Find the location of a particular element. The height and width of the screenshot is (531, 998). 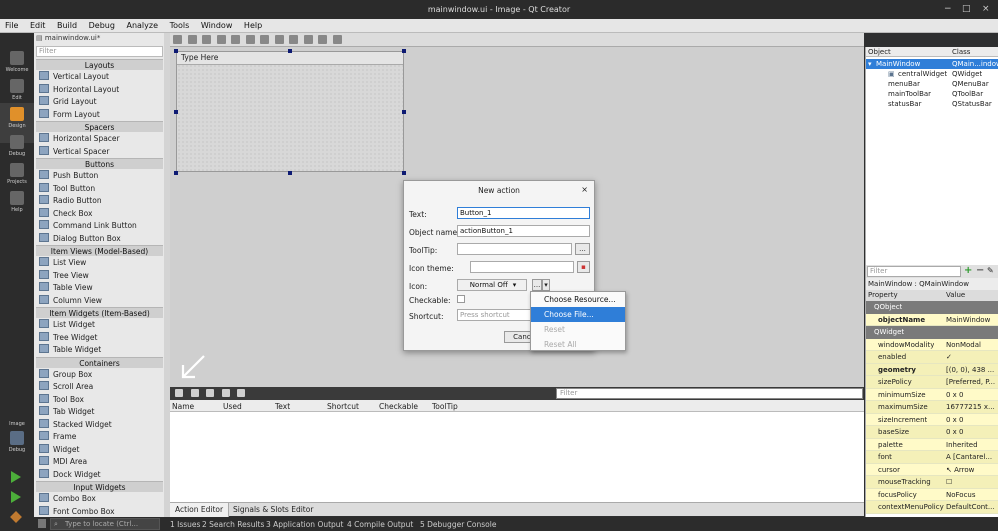

property-row: cursor ↖ Arrow is located at coordinates (932, 469).